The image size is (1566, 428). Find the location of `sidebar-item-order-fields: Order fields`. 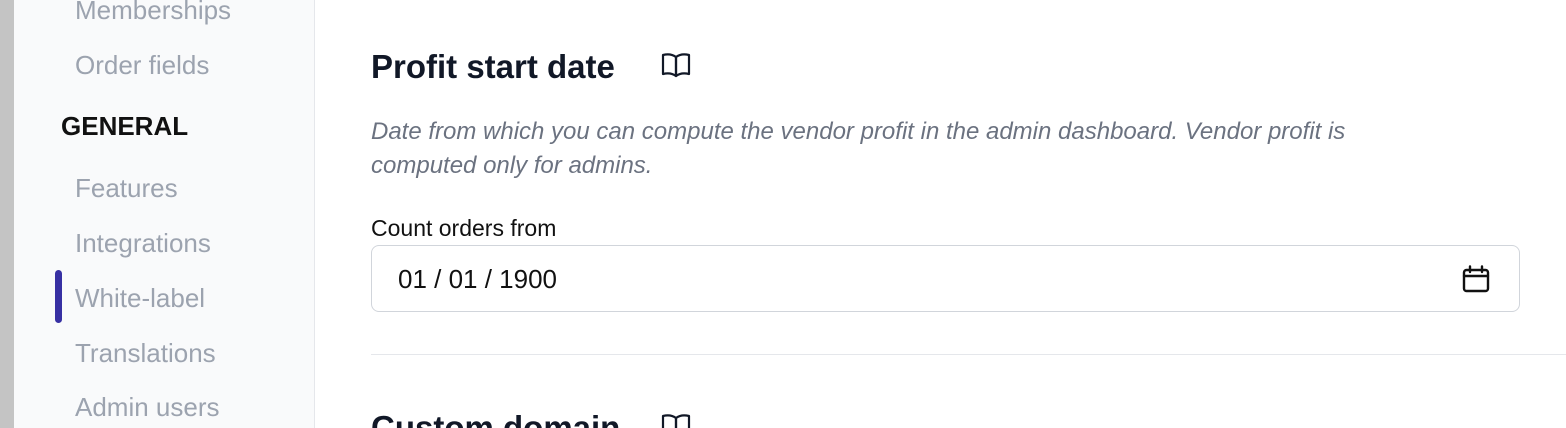

sidebar-item-order-fields: Order fields is located at coordinates (142, 65).